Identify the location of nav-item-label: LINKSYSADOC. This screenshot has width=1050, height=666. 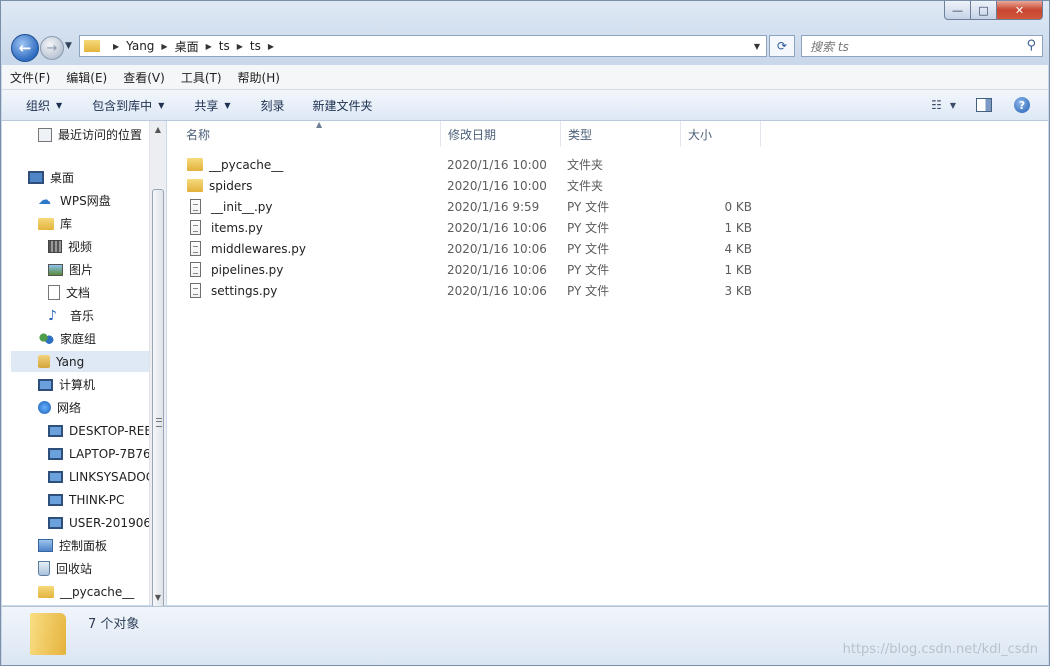
(112, 476).